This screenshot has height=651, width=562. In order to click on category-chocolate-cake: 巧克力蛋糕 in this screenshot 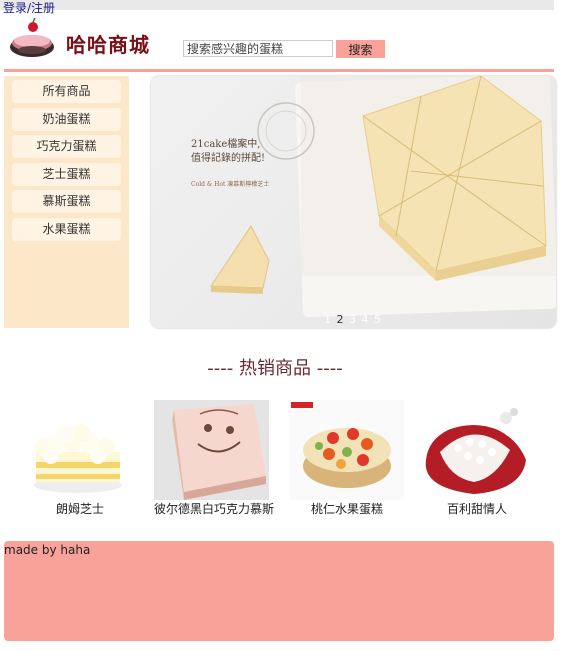, I will do `click(66, 146)`.